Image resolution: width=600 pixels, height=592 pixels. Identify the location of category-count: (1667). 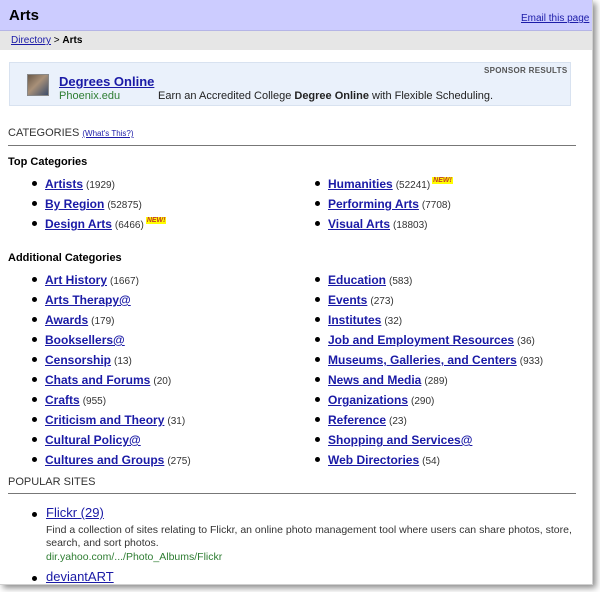
(124, 281).